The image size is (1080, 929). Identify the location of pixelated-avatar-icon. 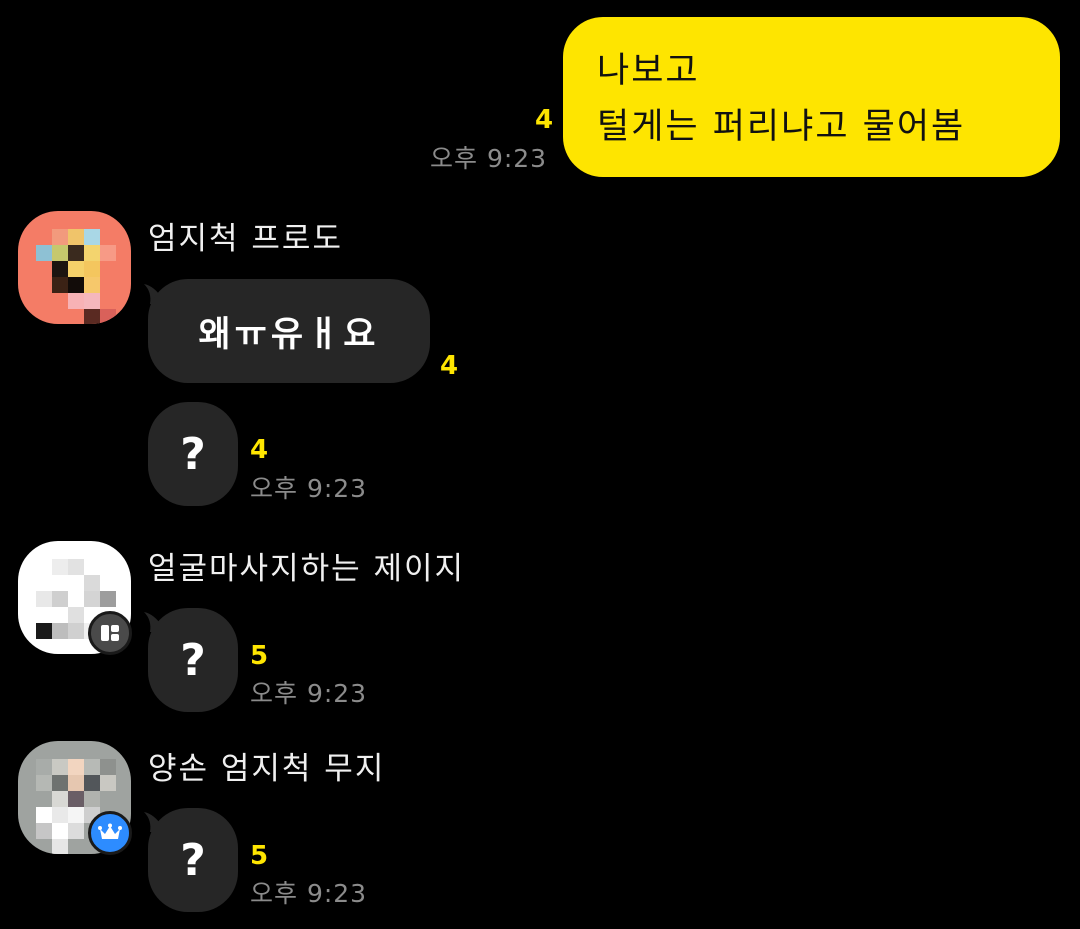
(74, 267).